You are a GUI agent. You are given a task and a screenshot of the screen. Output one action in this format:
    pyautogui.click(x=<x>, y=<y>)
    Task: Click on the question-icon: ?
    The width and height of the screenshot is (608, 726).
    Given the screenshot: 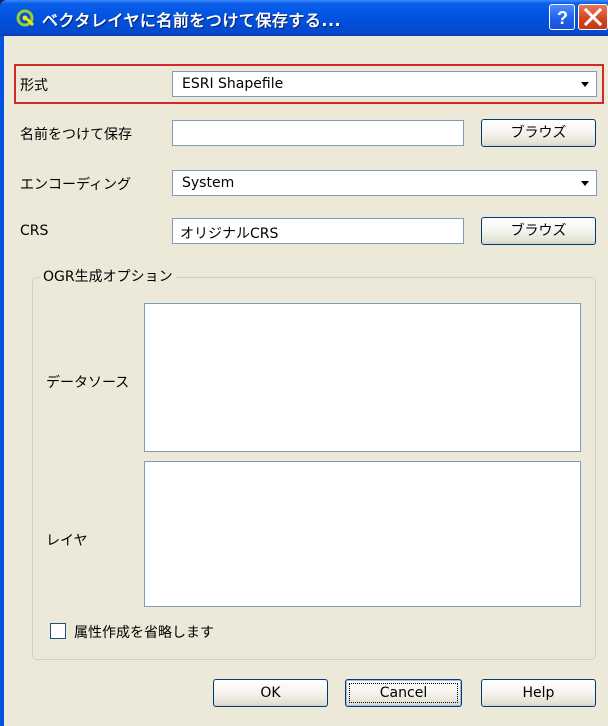 What is the action you would take?
    pyautogui.click(x=562, y=18)
    